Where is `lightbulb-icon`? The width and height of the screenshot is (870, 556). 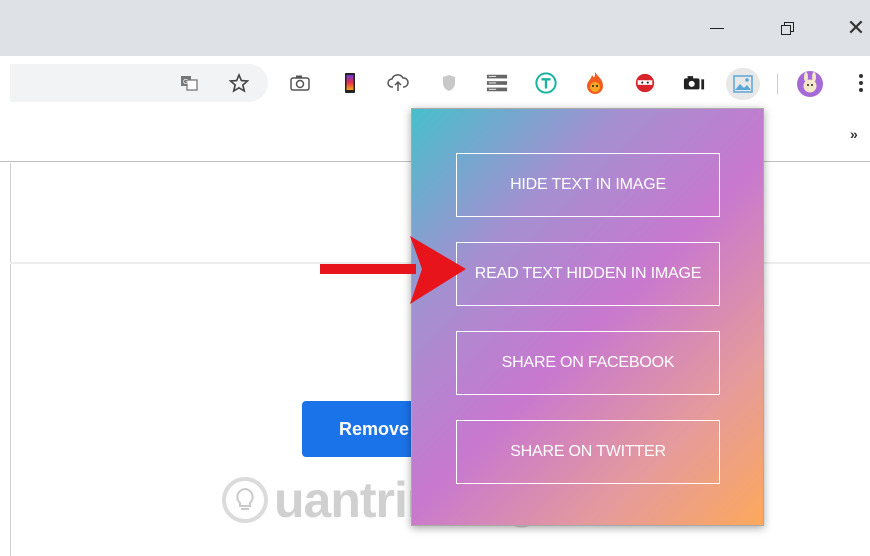 lightbulb-icon is located at coordinates (245, 500).